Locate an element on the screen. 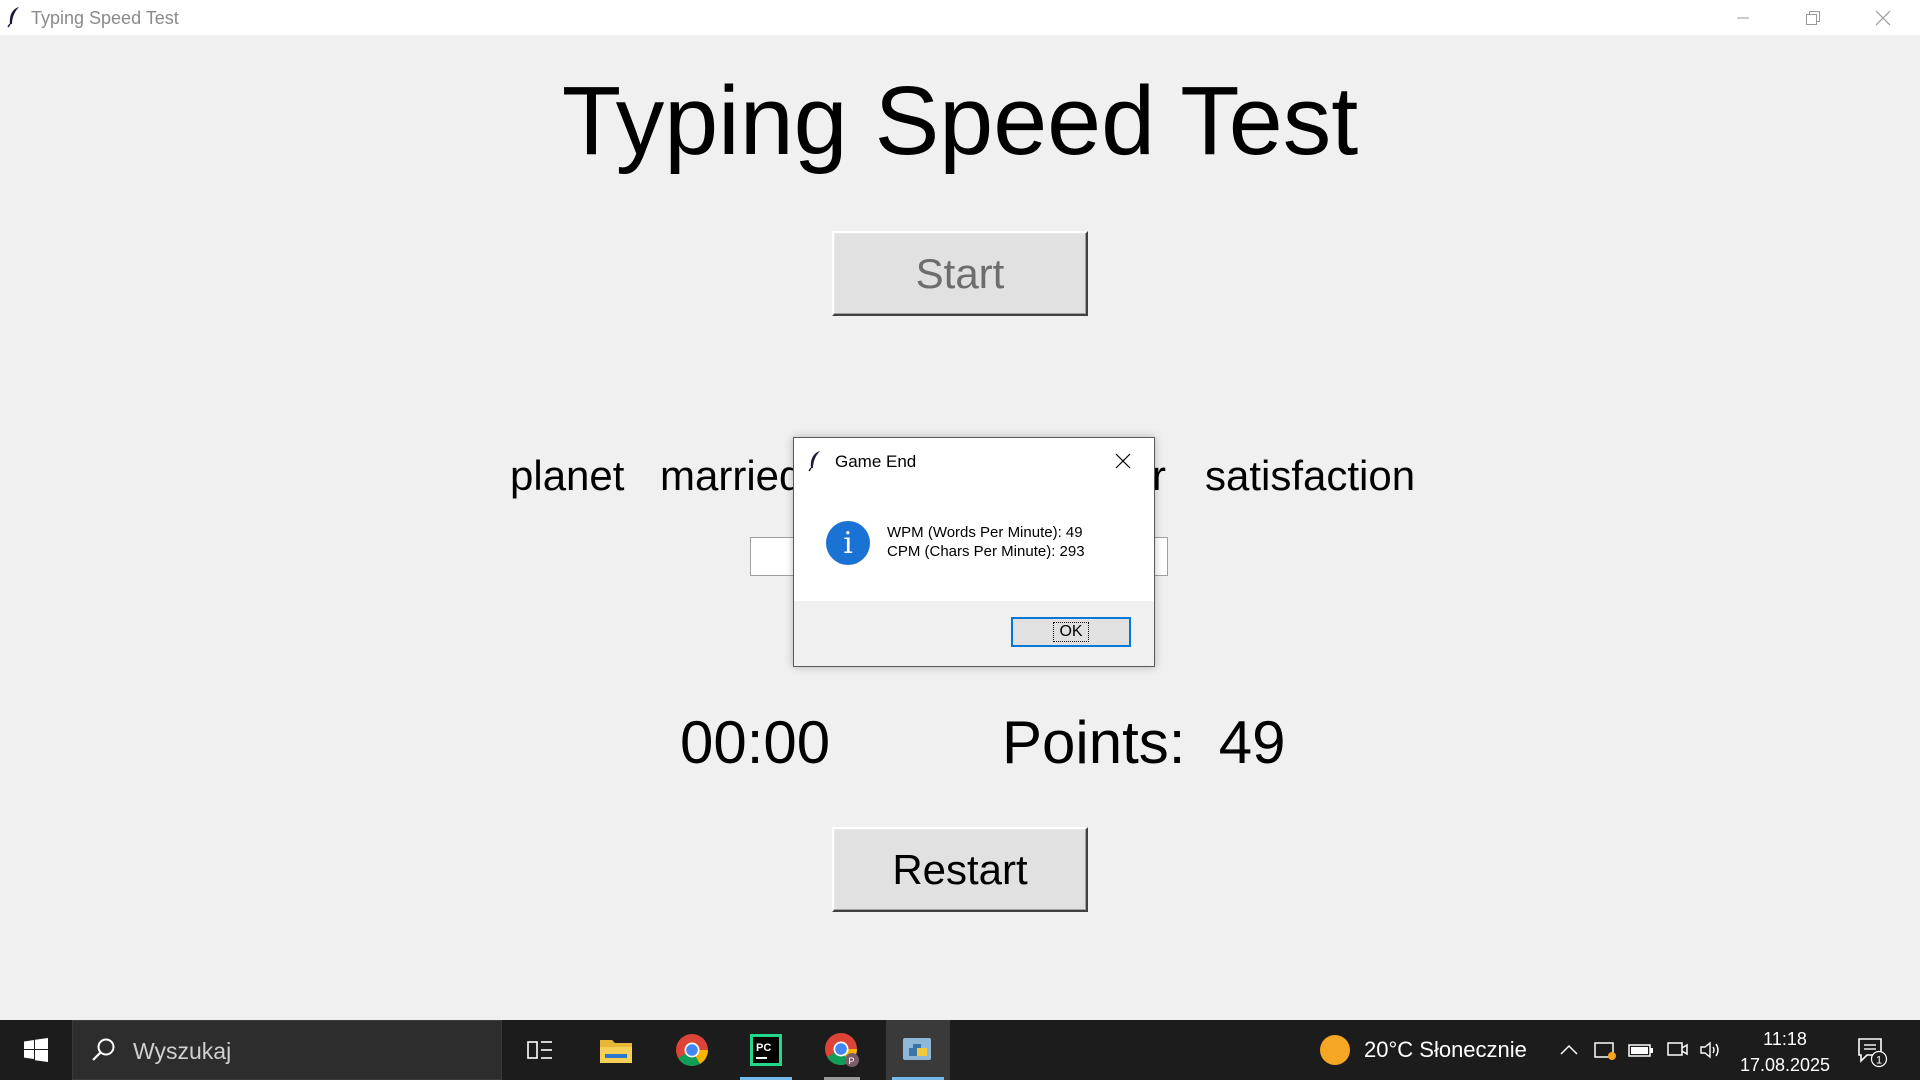  pycharm-icon: PC is located at coordinates (766, 1050).